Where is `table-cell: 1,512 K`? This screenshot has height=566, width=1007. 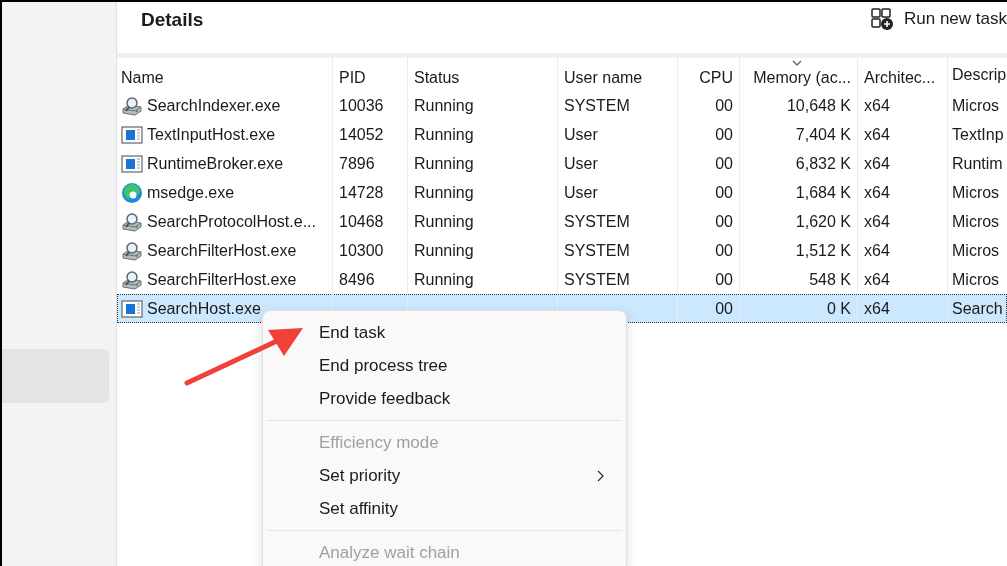
table-cell: 1,512 K is located at coordinates (823, 250).